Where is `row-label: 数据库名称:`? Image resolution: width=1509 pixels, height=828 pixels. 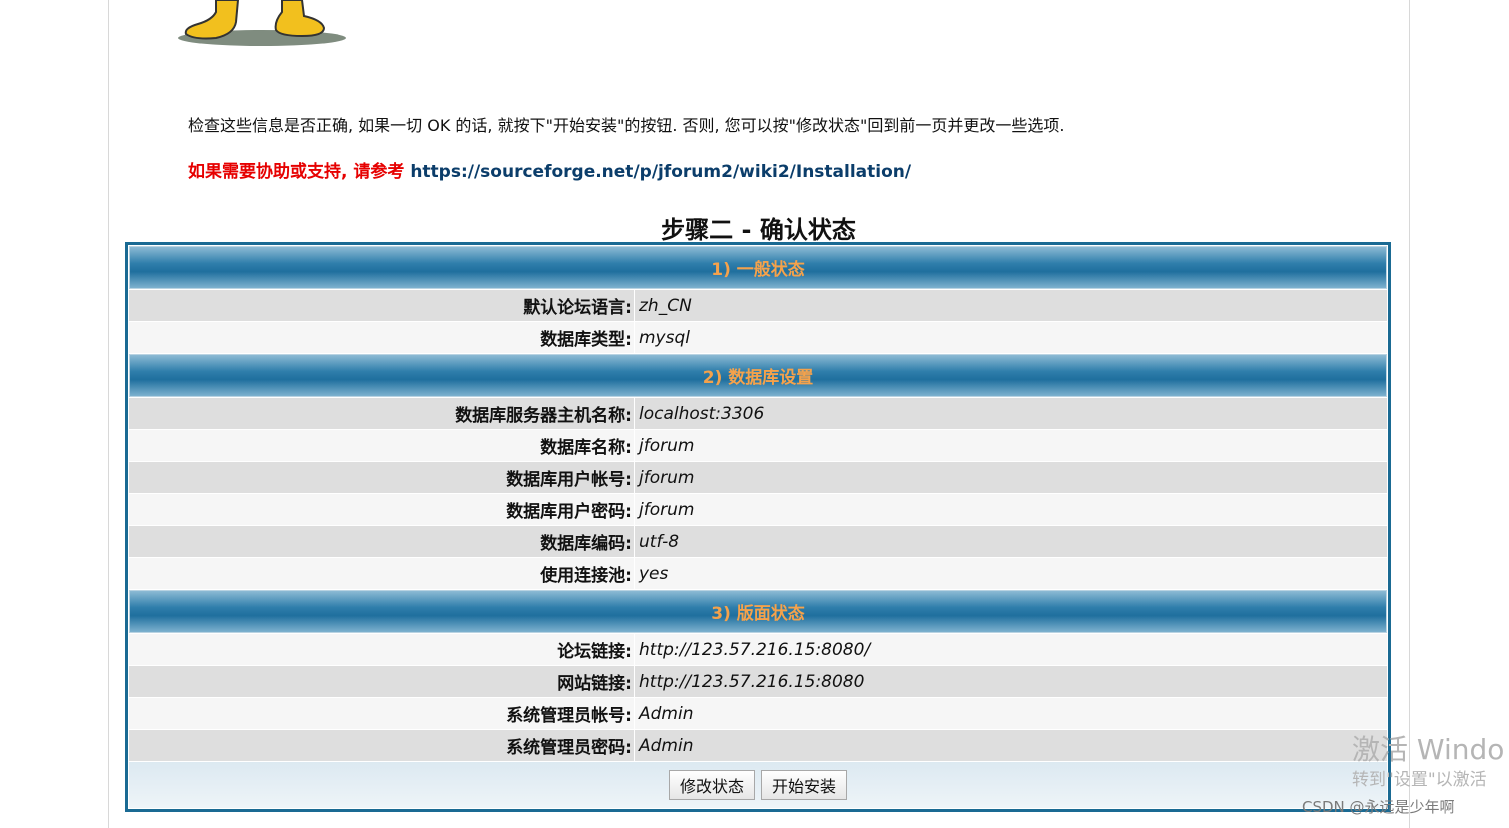 row-label: 数据库名称: is located at coordinates (382, 445).